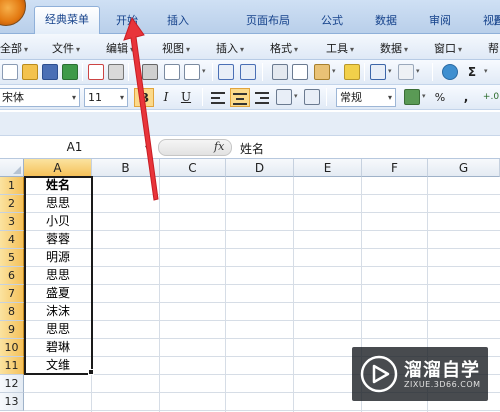  I want to click on play-logo-icon, so click(379, 374).